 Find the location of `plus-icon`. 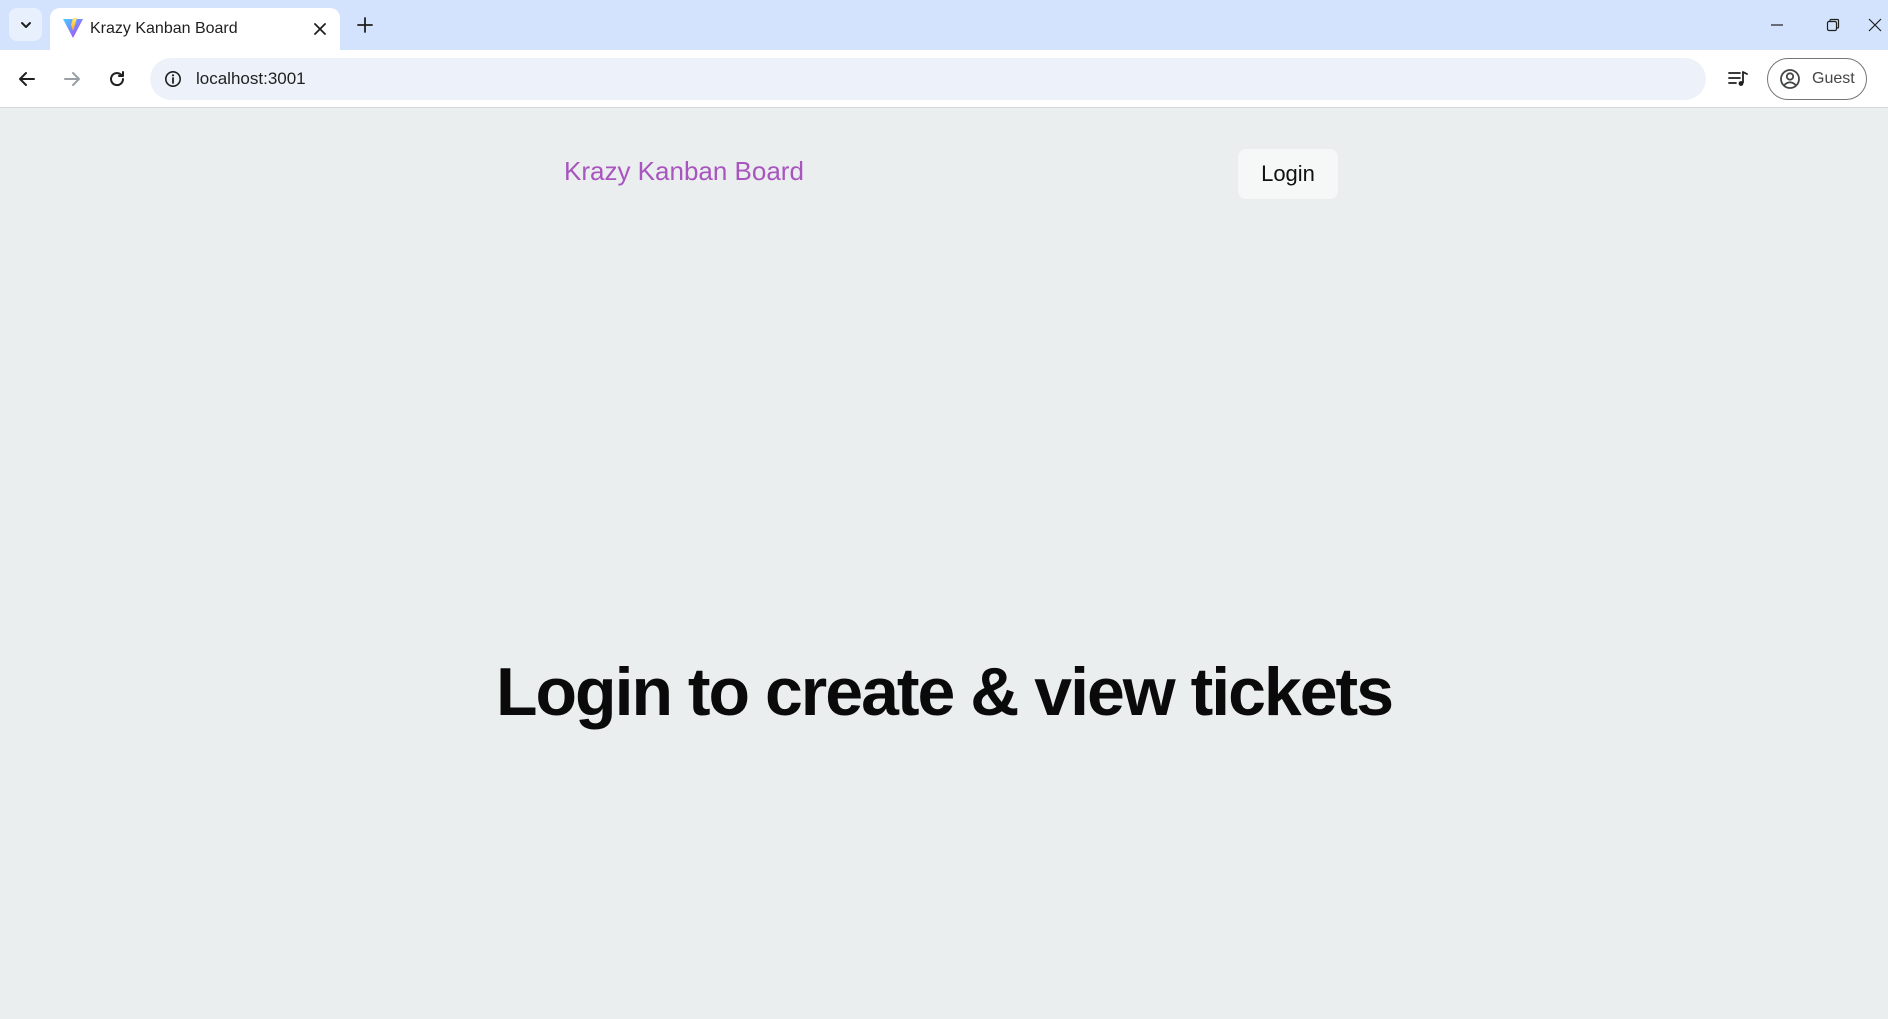

plus-icon is located at coordinates (365, 25).